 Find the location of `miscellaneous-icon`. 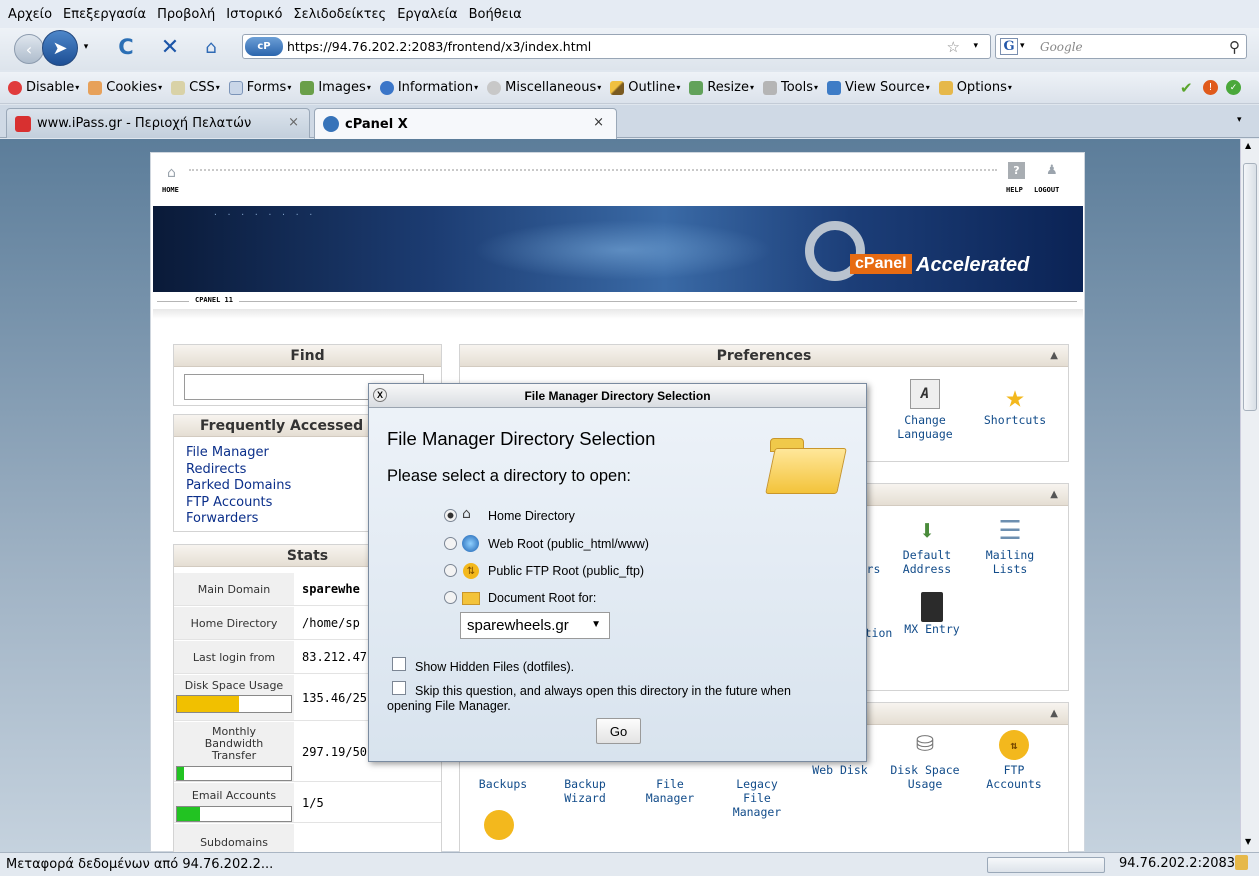

miscellaneous-icon is located at coordinates (494, 87).